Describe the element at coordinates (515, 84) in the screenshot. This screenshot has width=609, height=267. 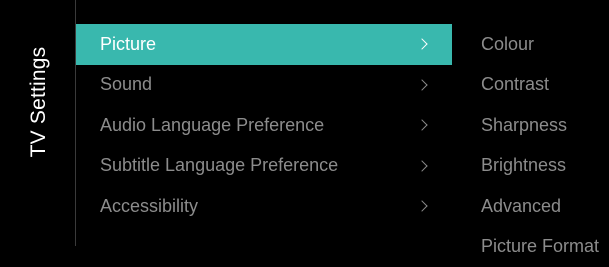
I see `submenu-item-label: Contrast` at that location.